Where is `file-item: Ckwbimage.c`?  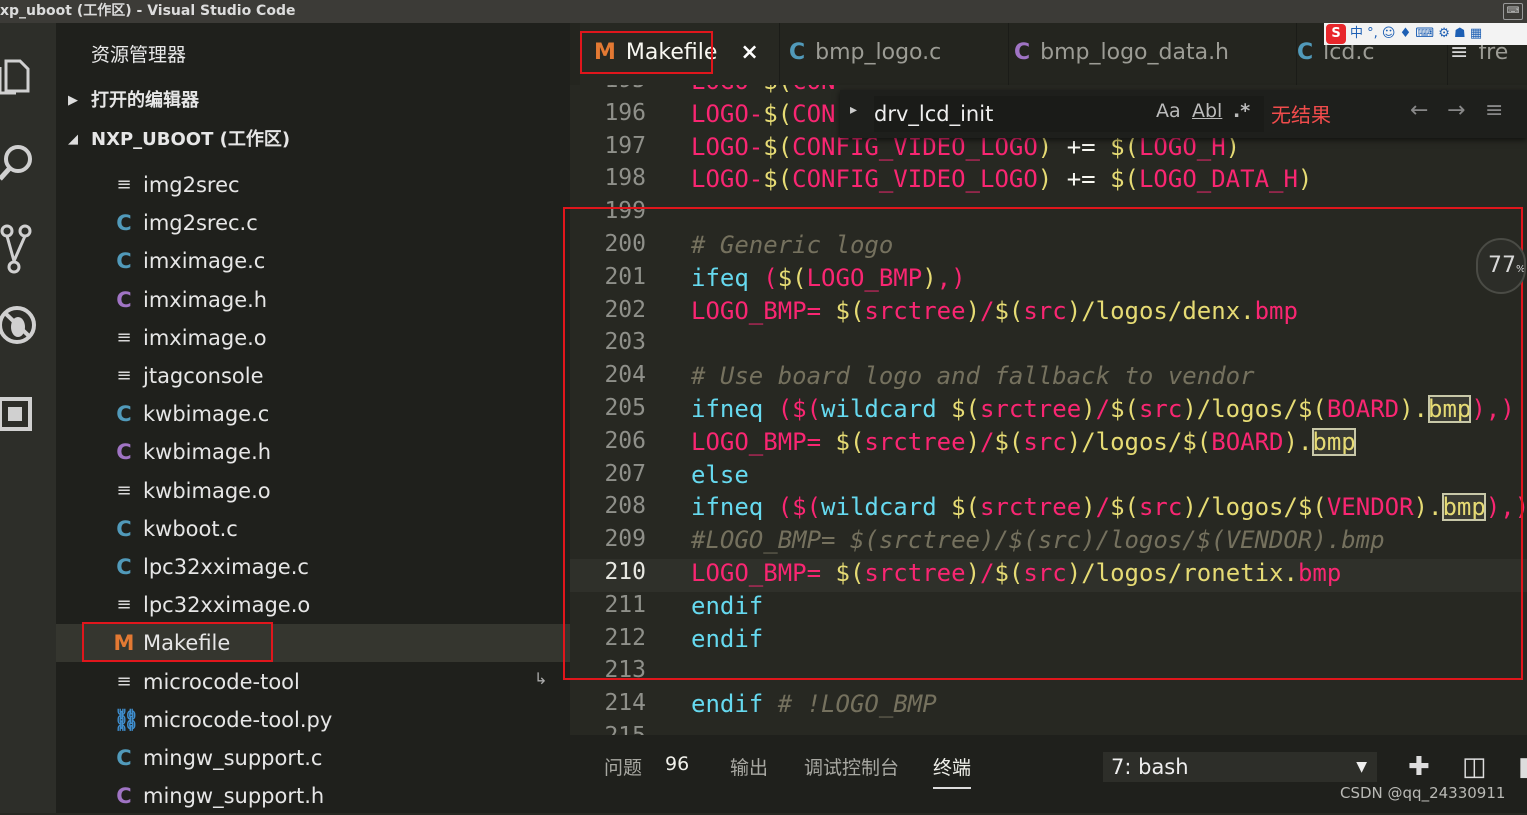 file-item: Ckwbimage.c is located at coordinates (313, 414).